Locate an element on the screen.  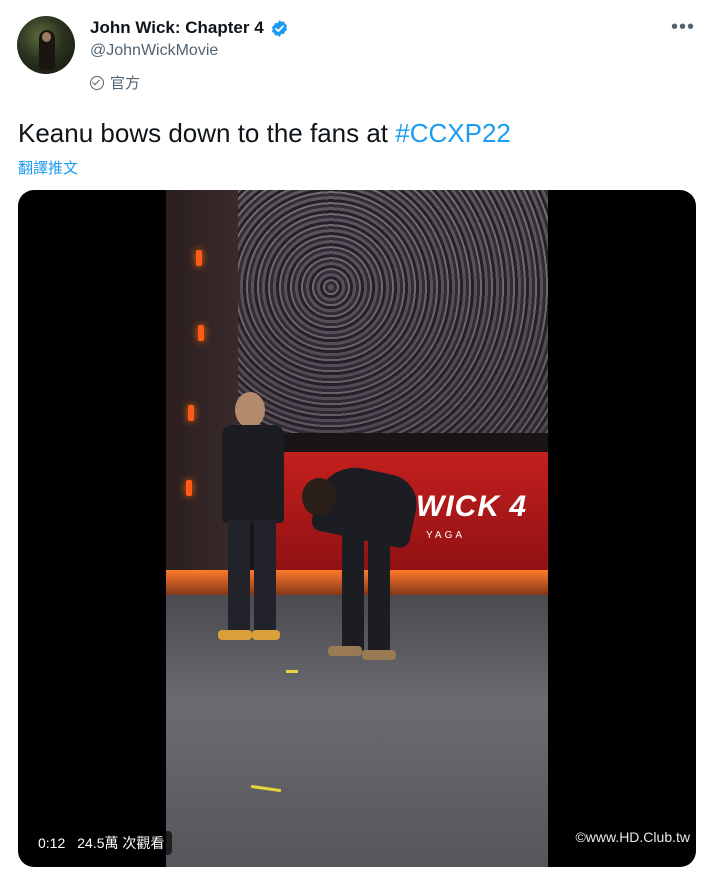
official-text: 官方 is located at coordinates (125, 83).